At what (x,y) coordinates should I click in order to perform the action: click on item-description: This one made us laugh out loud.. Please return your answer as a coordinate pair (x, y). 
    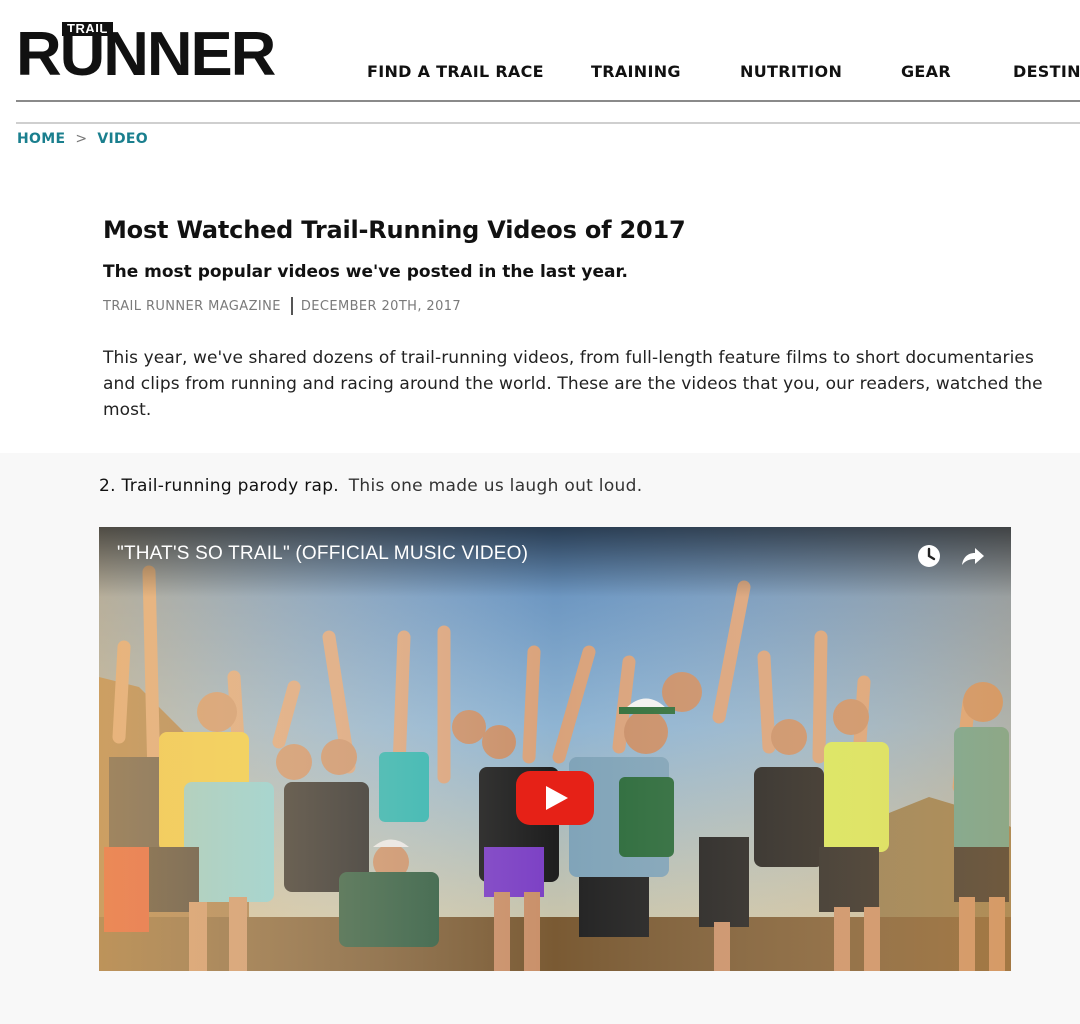
    Looking at the image, I should click on (495, 486).